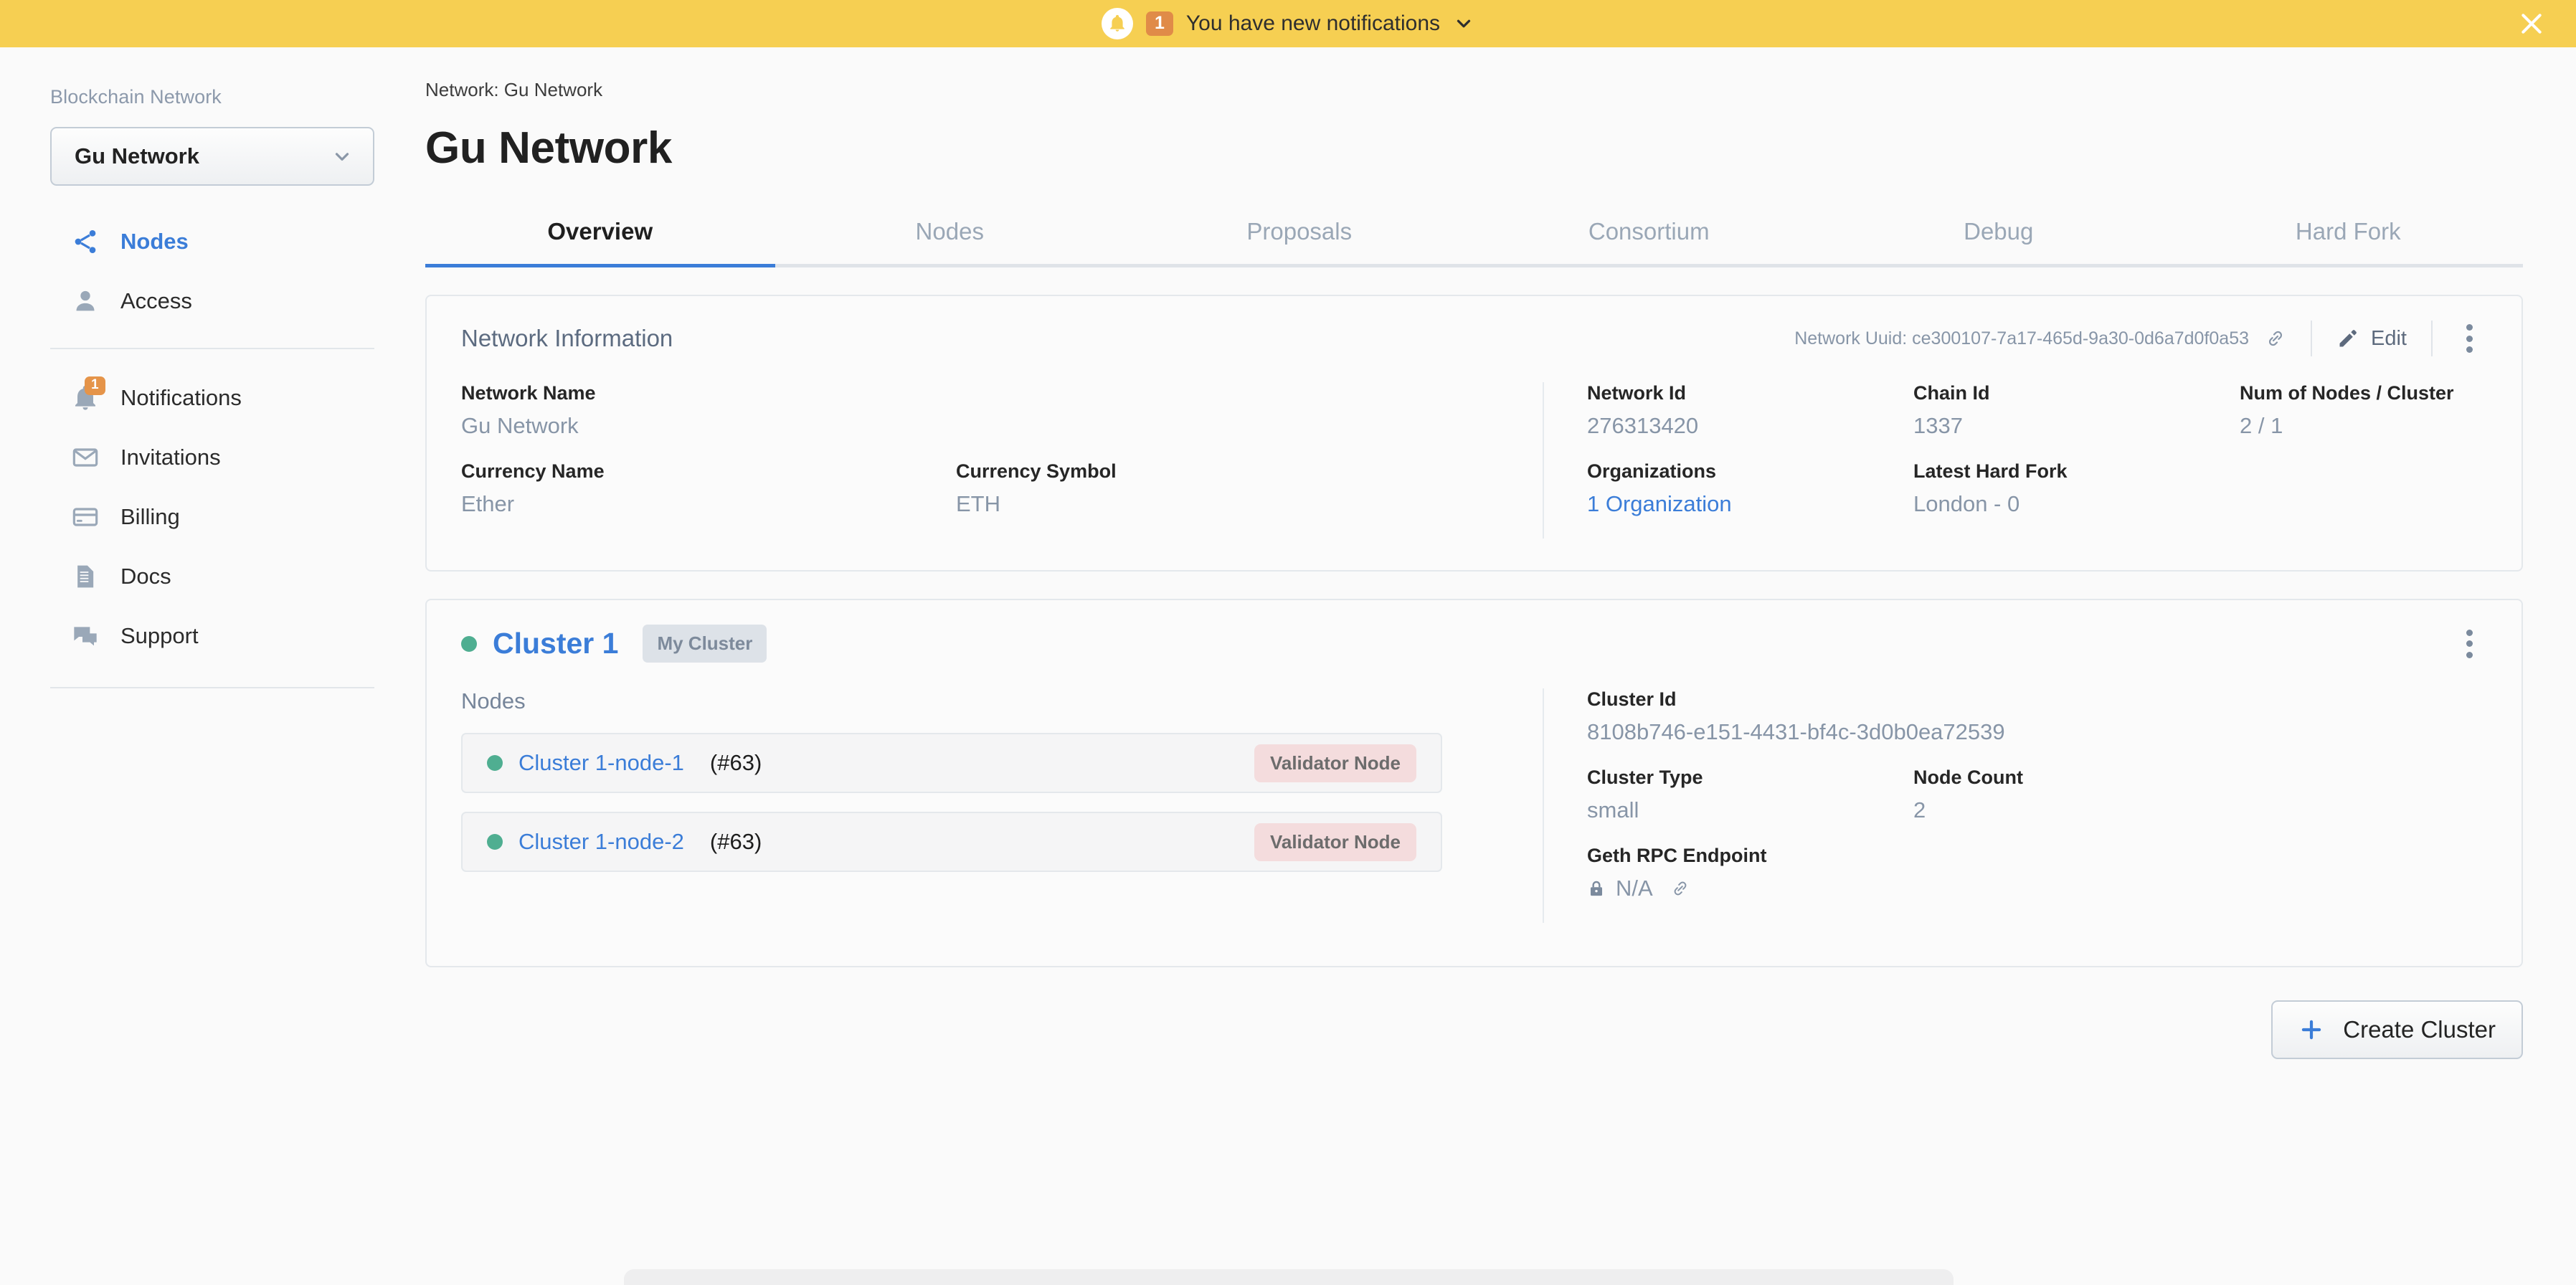  What do you see at coordinates (85, 242) in the screenshot?
I see `share-nodes-icon` at bounding box center [85, 242].